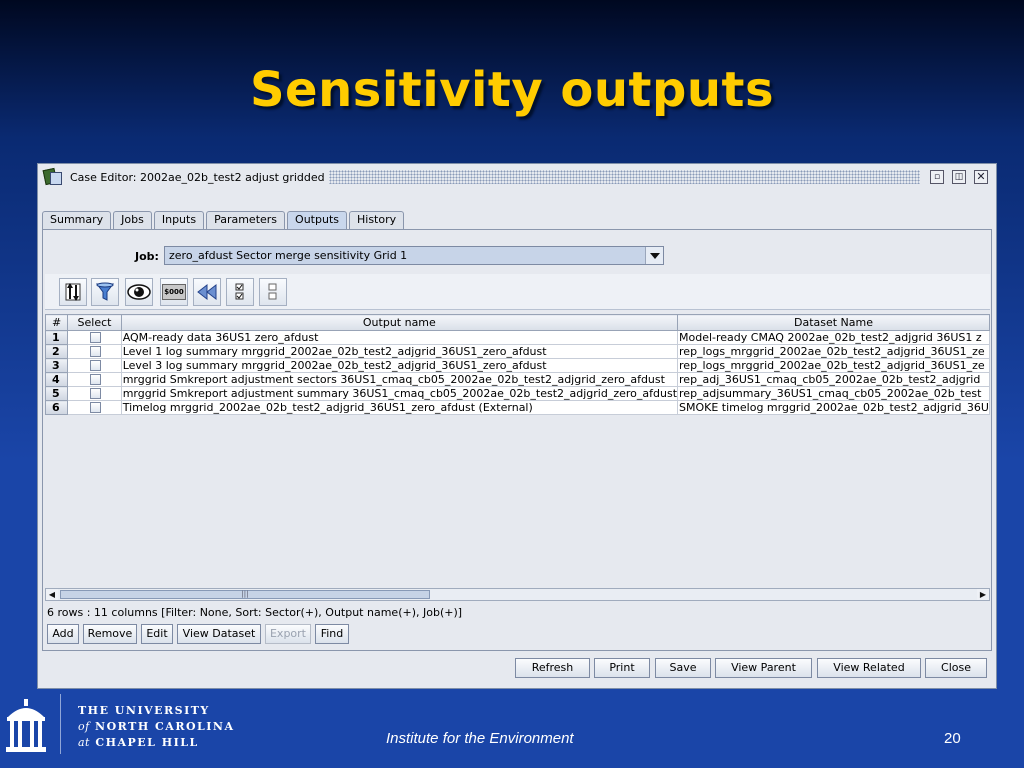  Describe the element at coordinates (937, 177) in the screenshot. I see `minimize-icon: ▫` at that location.